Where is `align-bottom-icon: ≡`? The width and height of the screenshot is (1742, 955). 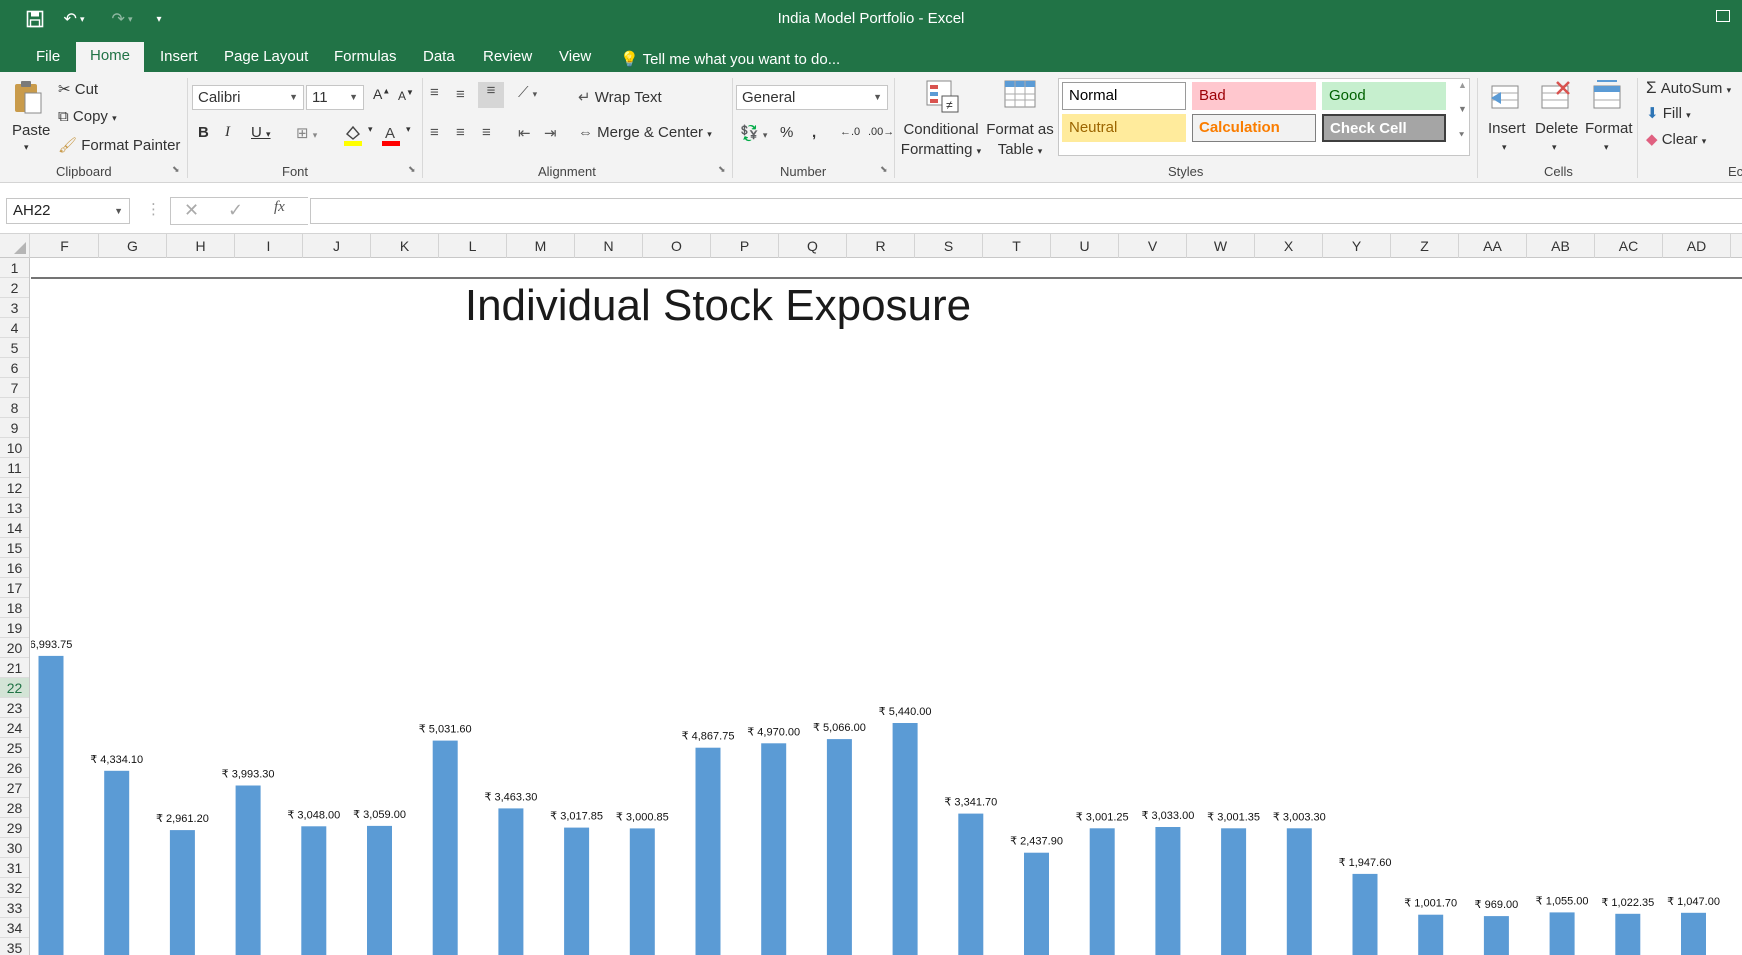 align-bottom-icon: ≡ is located at coordinates (491, 95).